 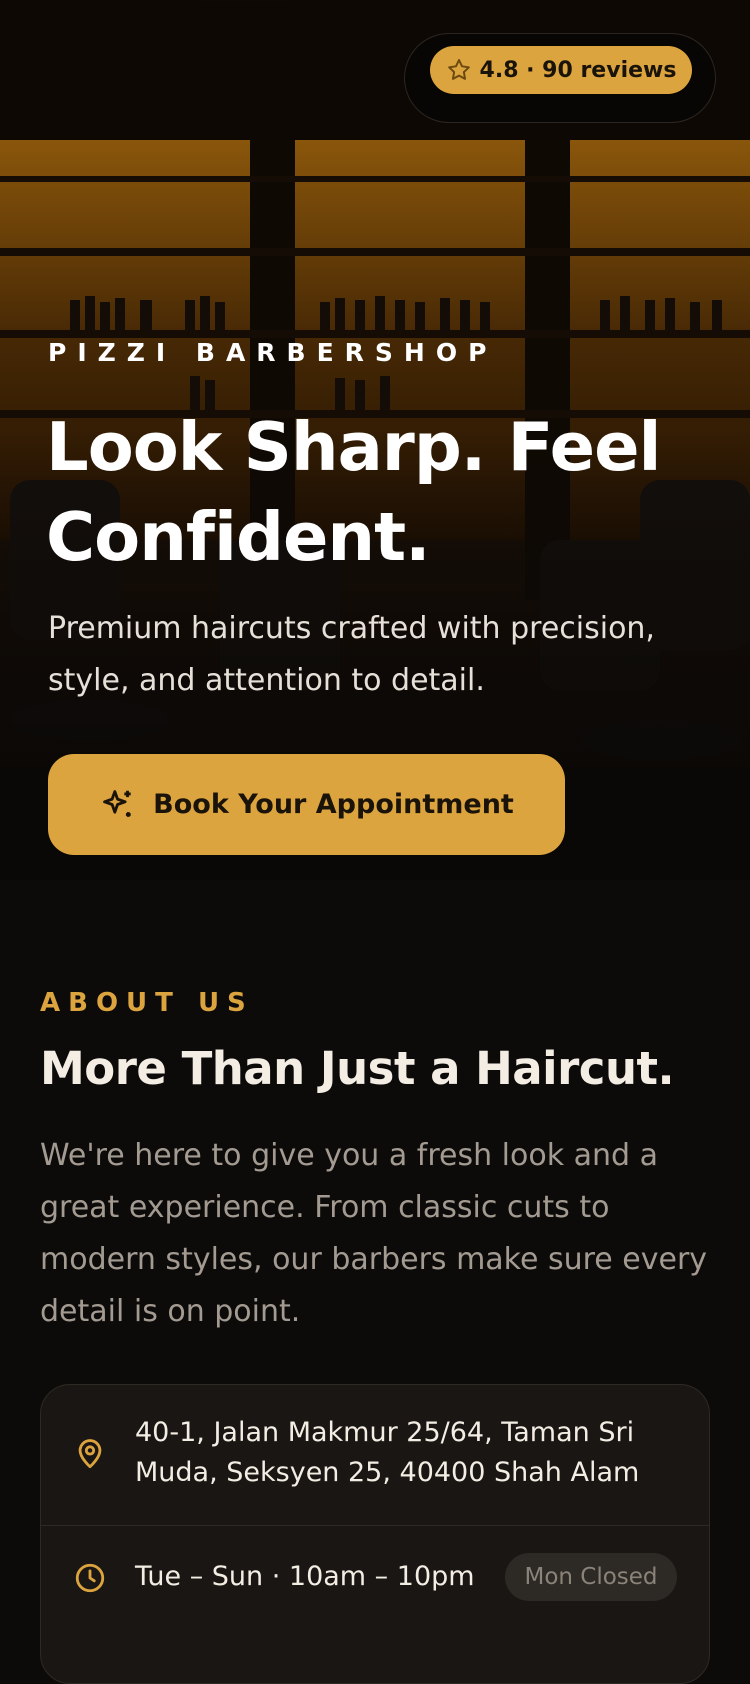 I want to click on rating-badge-container: 4.8 · 90 reviews, so click(x=560, y=78).